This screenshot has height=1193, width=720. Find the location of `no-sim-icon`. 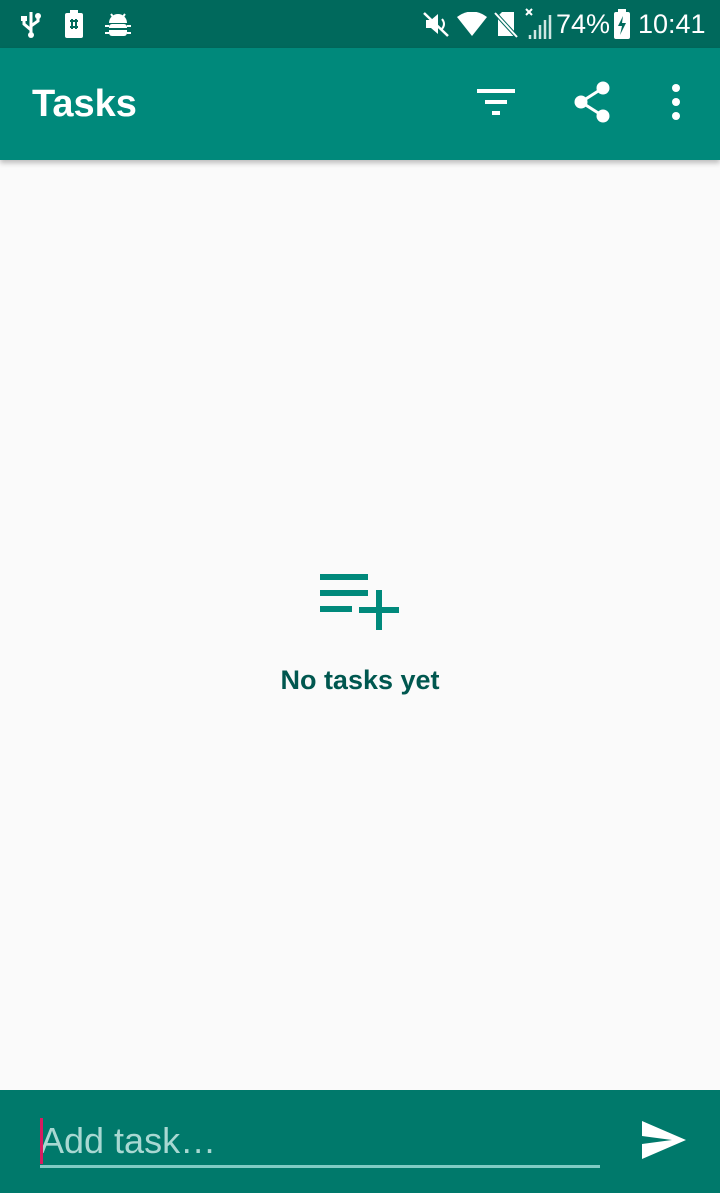

no-sim-icon is located at coordinates (506, 24).